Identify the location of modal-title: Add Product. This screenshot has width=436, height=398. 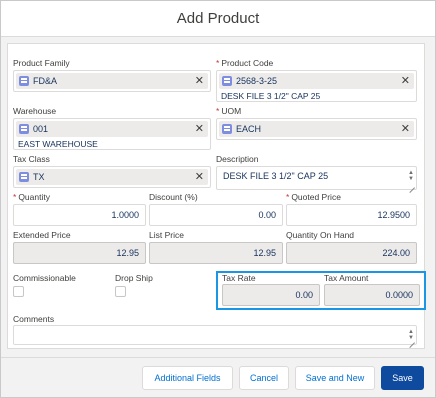
(218, 18).